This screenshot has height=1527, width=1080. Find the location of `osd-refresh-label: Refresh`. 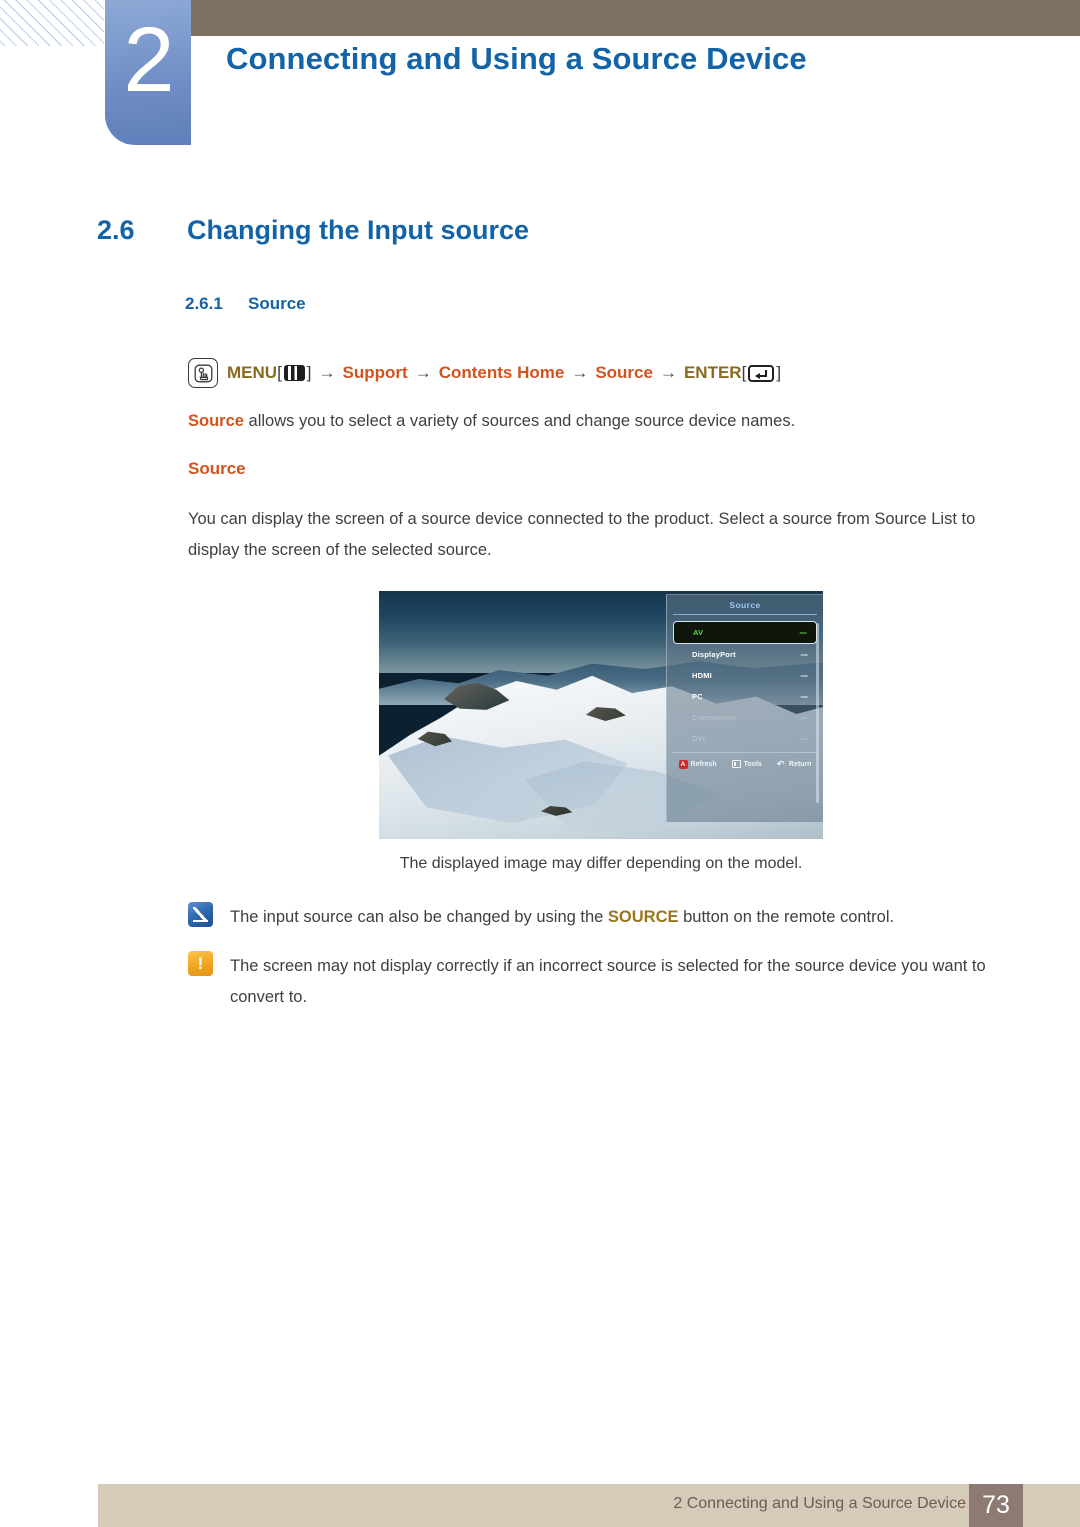

osd-refresh-label: Refresh is located at coordinates (703, 764).